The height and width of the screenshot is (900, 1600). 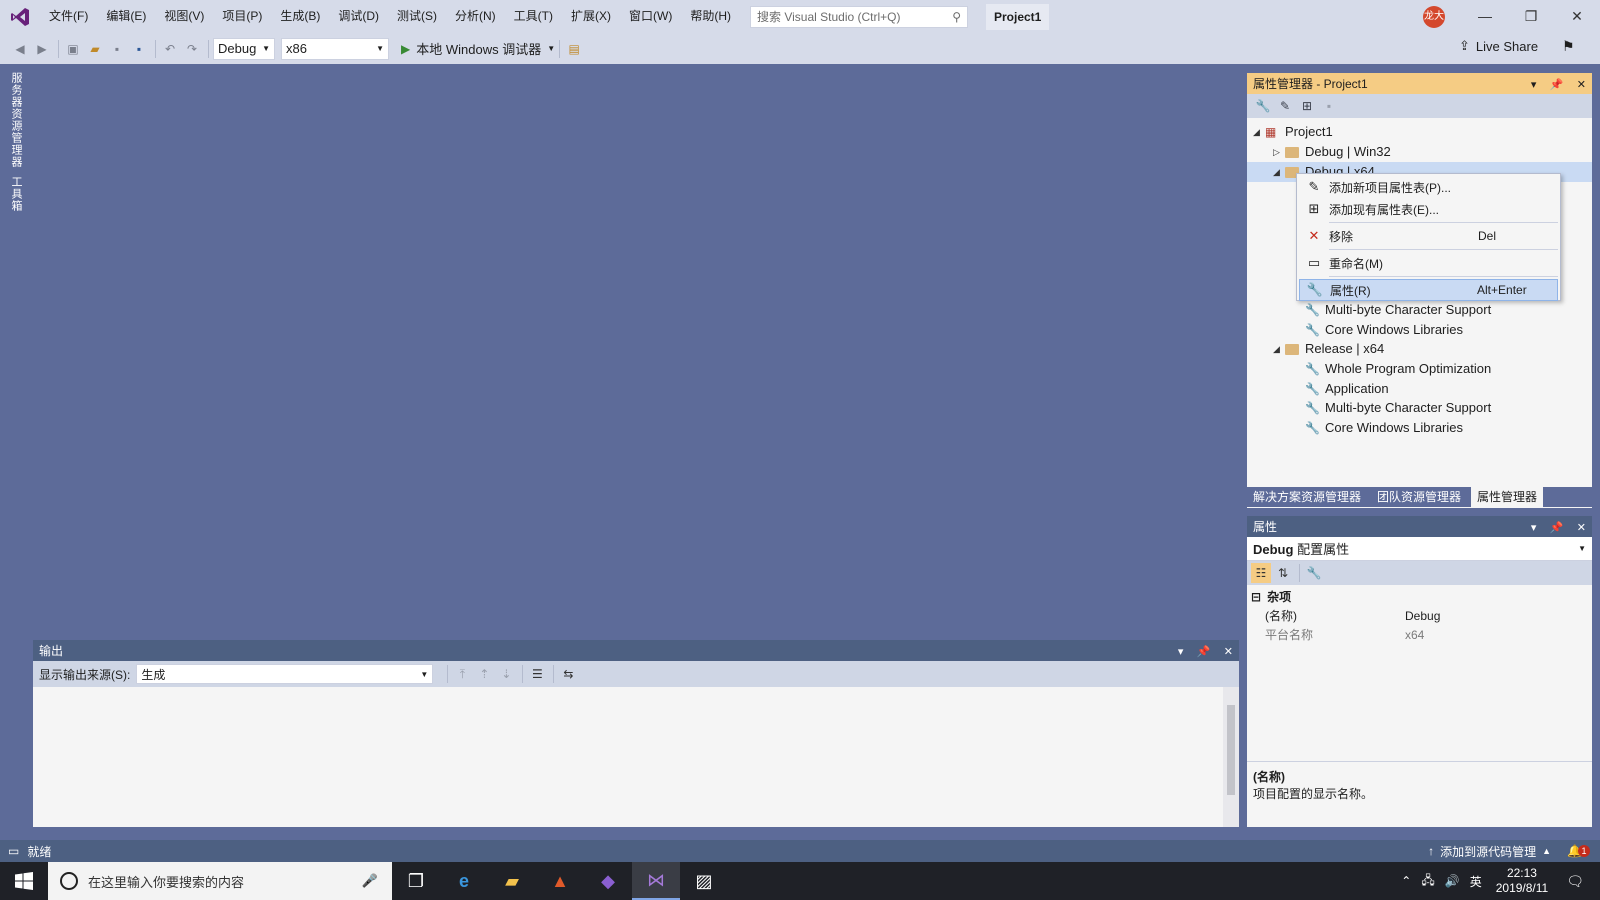 I want to click on object-select: Debug 配置属性 ▼, so click(x=1419, y=549).